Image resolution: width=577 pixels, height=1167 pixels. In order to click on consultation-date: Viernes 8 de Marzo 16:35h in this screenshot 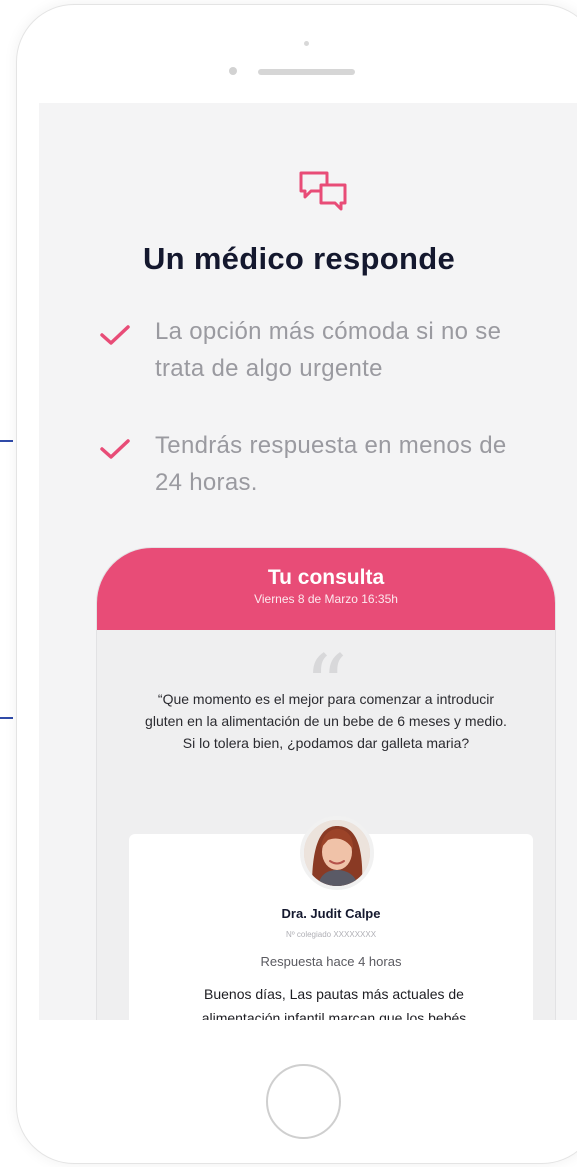, I will do `click(326, 599)`.